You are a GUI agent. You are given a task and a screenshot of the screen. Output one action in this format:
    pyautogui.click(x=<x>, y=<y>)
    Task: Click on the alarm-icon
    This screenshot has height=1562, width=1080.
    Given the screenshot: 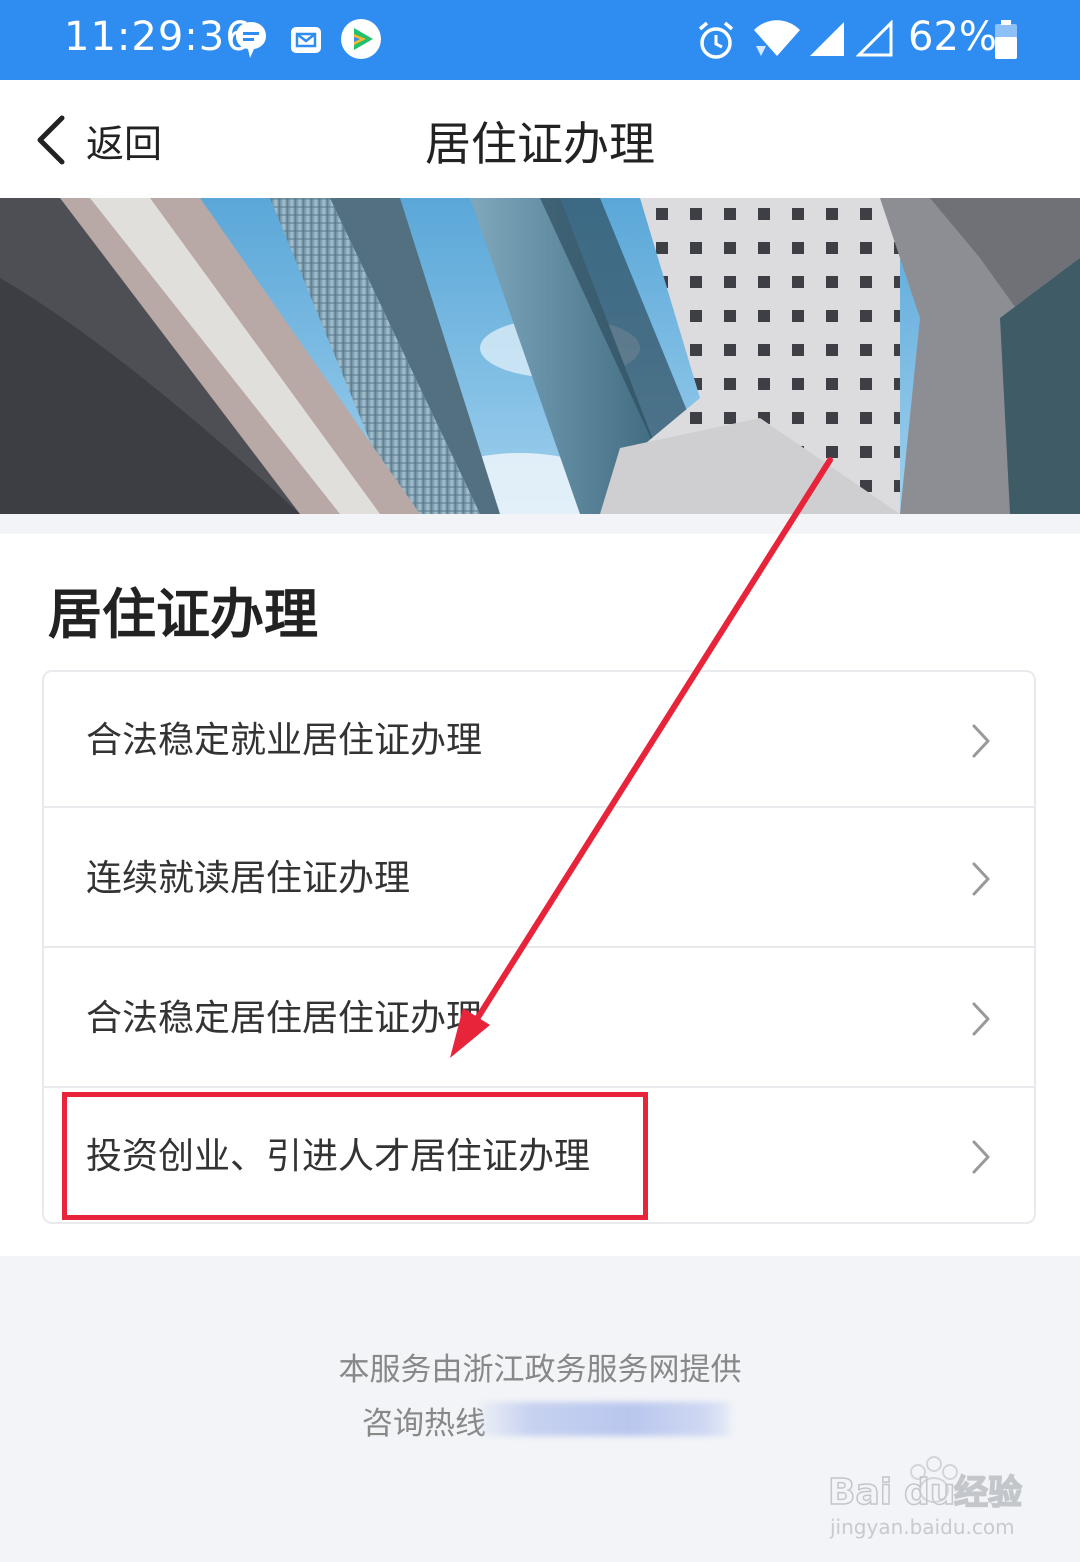 What is the action you would take?
    pyautogui.click(x=716, y=43)
    